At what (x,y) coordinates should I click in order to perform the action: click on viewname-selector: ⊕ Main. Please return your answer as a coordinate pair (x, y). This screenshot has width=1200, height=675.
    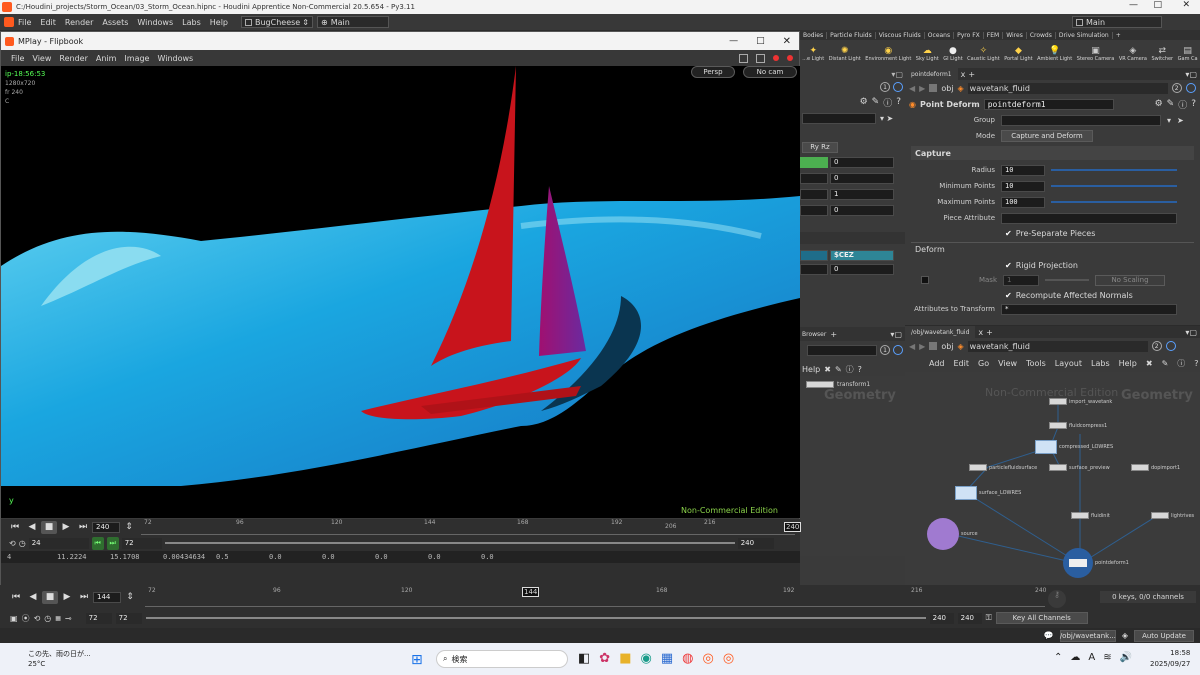
    Looking at the image, I should click on (353, 22).